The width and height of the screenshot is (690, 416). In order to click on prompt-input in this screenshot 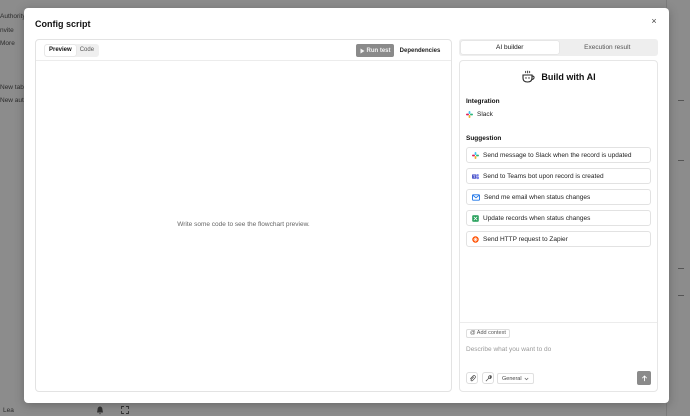, I will do `click(558, 349)`.